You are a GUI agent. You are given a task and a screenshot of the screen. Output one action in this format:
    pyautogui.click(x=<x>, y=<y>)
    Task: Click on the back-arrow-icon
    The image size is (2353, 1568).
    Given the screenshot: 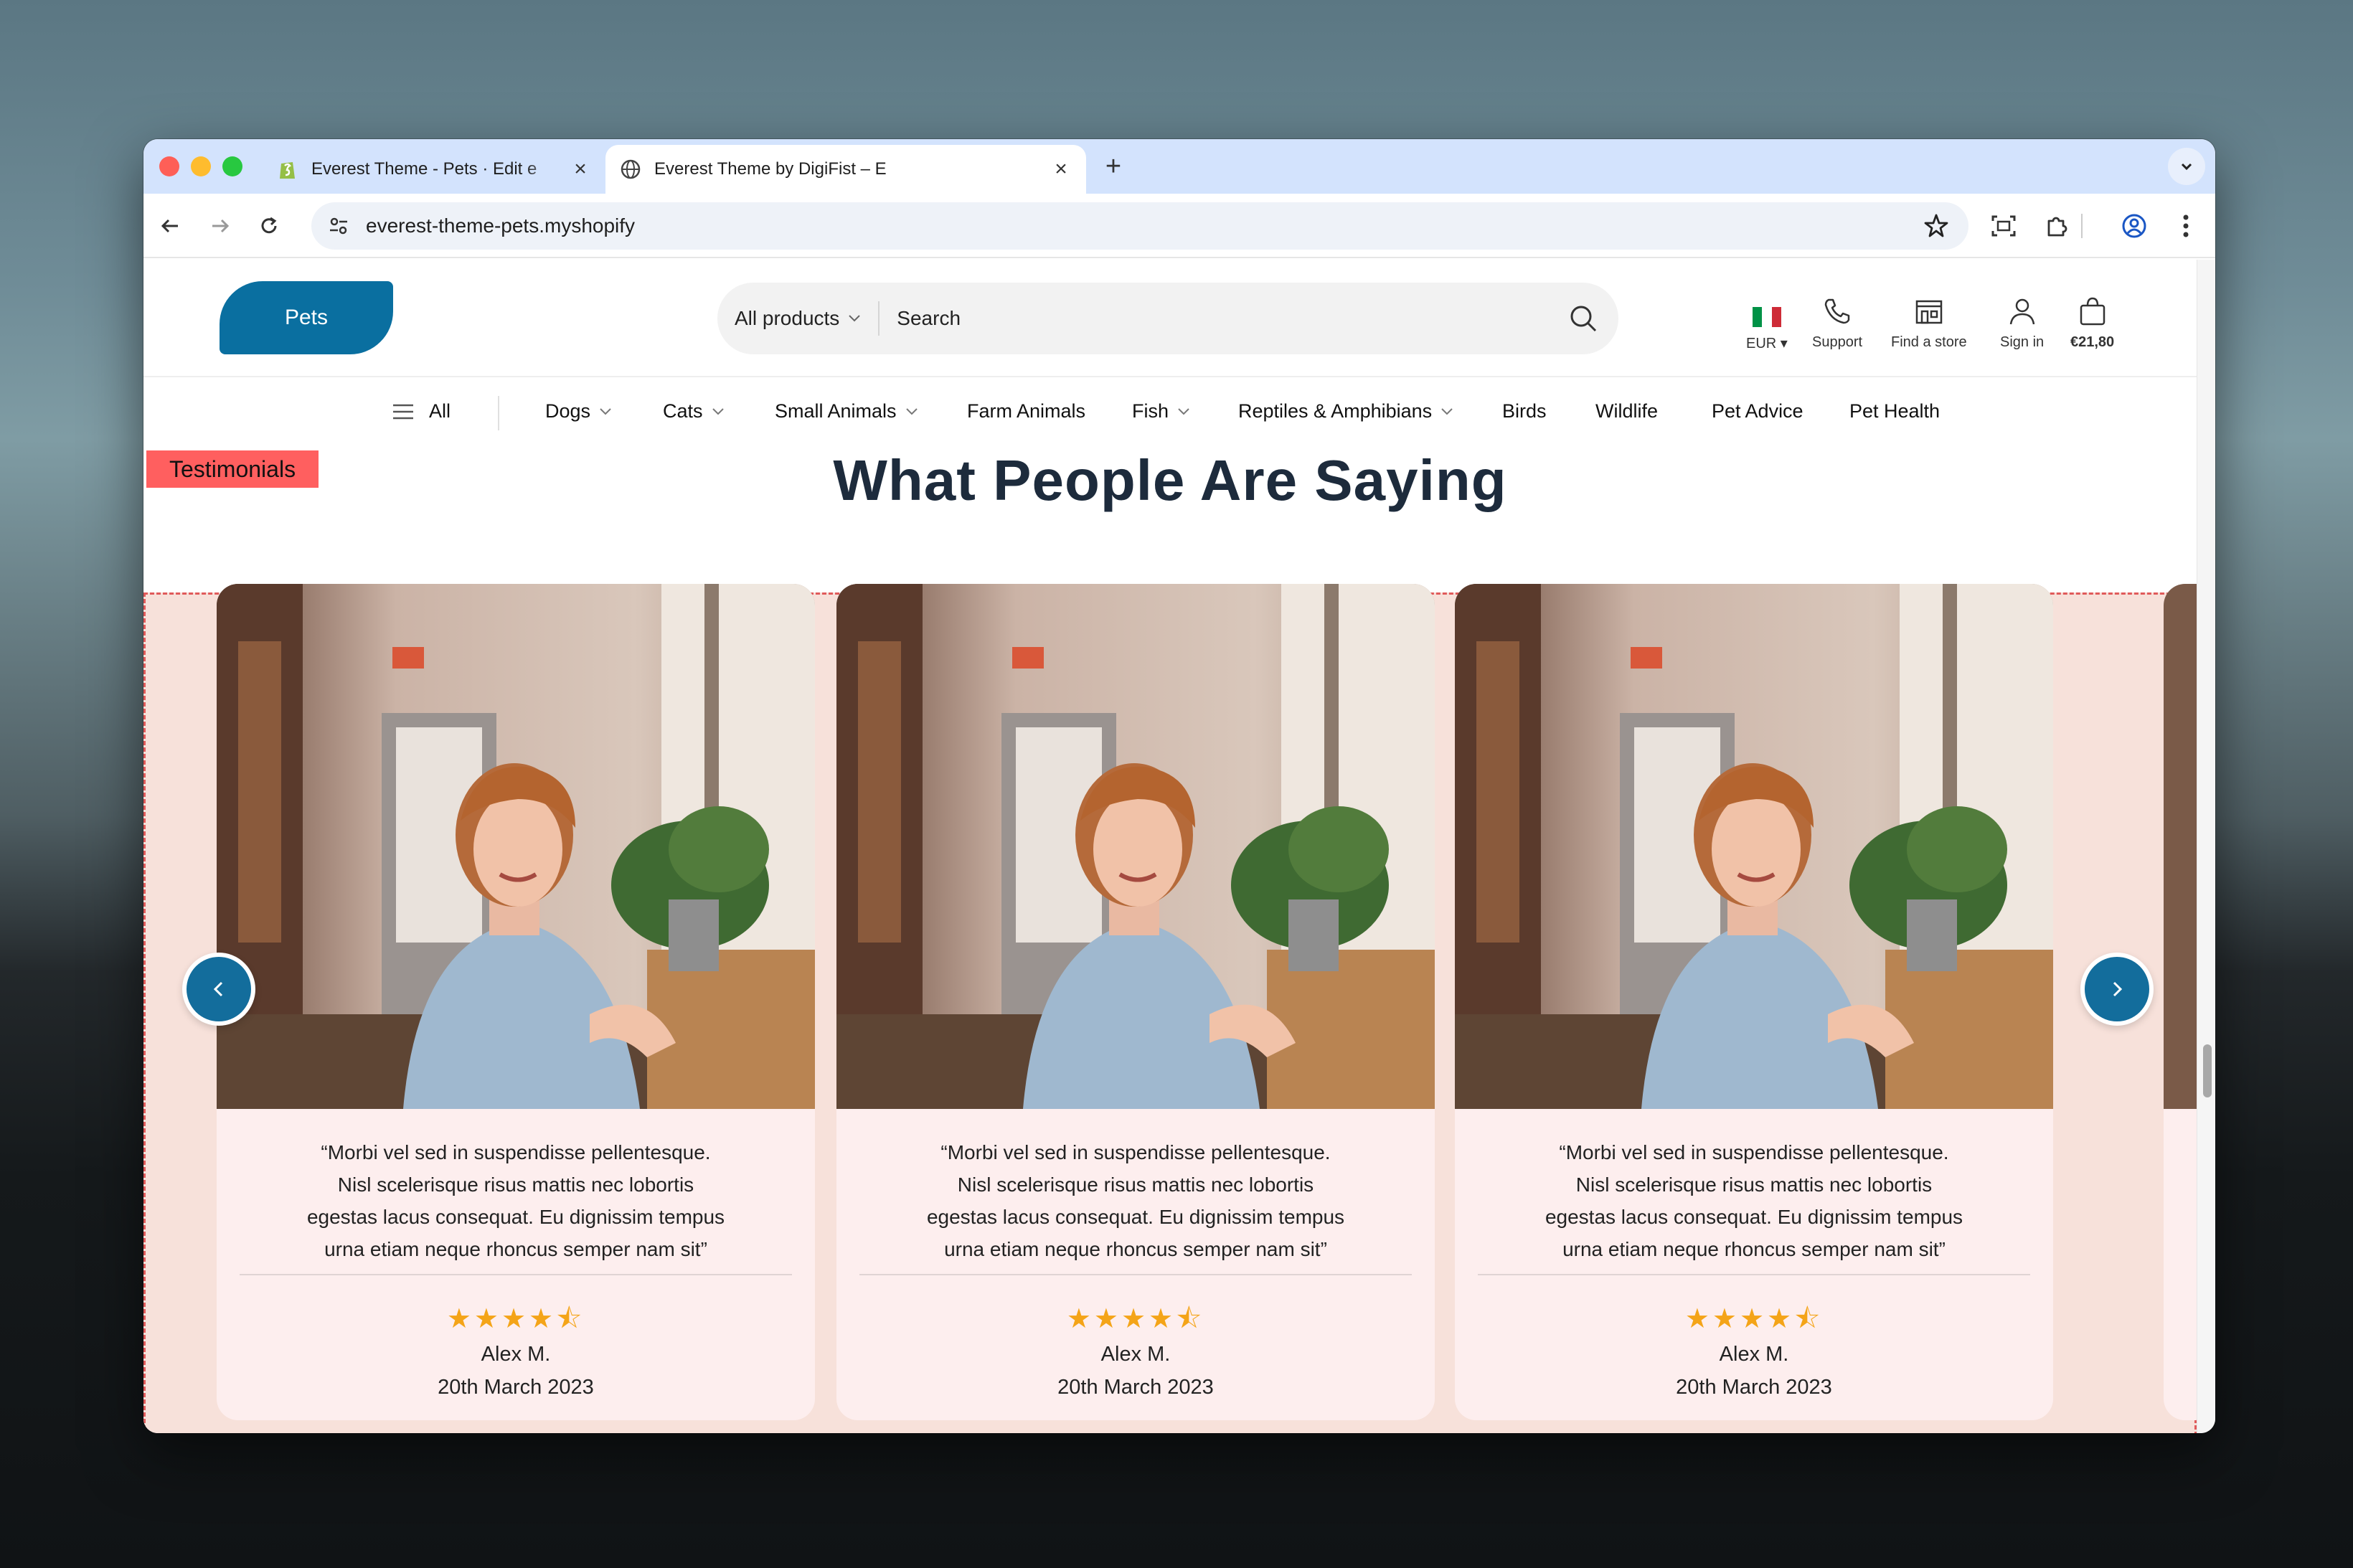 What is the action you would take?
    pyautogui.click(x=170, y=226)
    